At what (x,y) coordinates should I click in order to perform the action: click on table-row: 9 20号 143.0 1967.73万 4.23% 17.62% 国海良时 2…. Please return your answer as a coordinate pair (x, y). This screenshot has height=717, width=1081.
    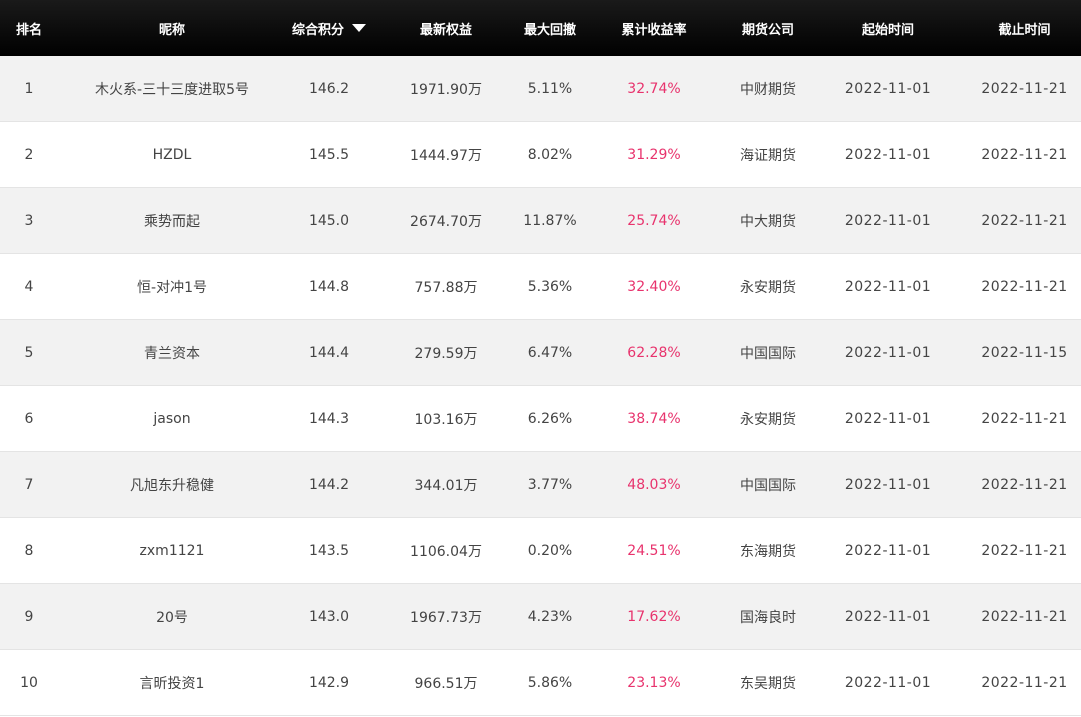
    Looking at the image, I should click on (540, 617).